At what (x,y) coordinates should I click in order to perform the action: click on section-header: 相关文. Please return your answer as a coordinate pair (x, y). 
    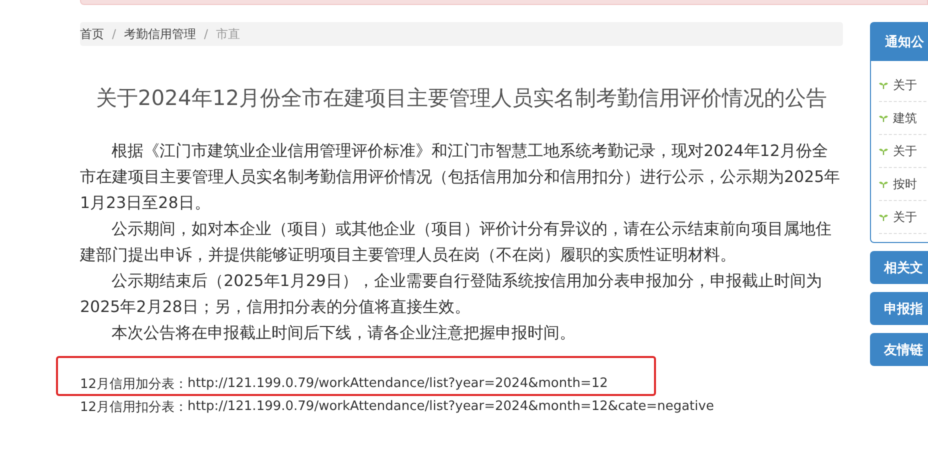
    Looking at the image, I should click on (899, 267).